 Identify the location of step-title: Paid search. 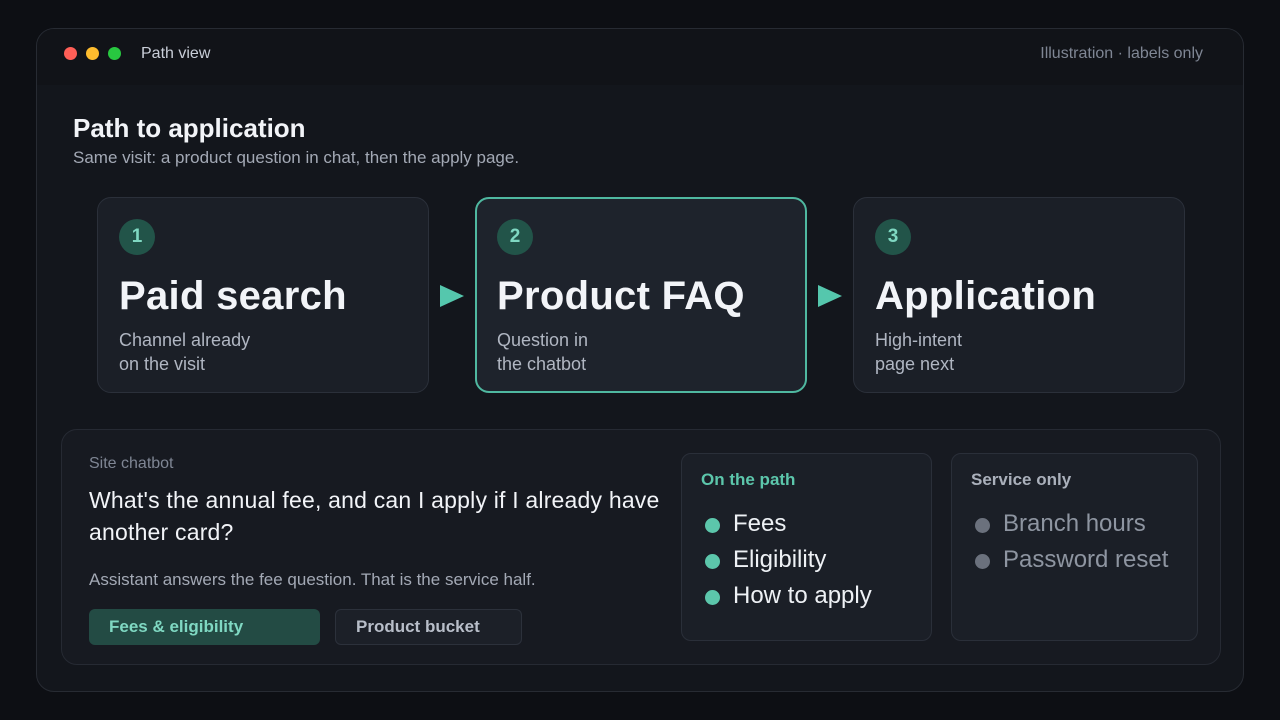
(233, 296).